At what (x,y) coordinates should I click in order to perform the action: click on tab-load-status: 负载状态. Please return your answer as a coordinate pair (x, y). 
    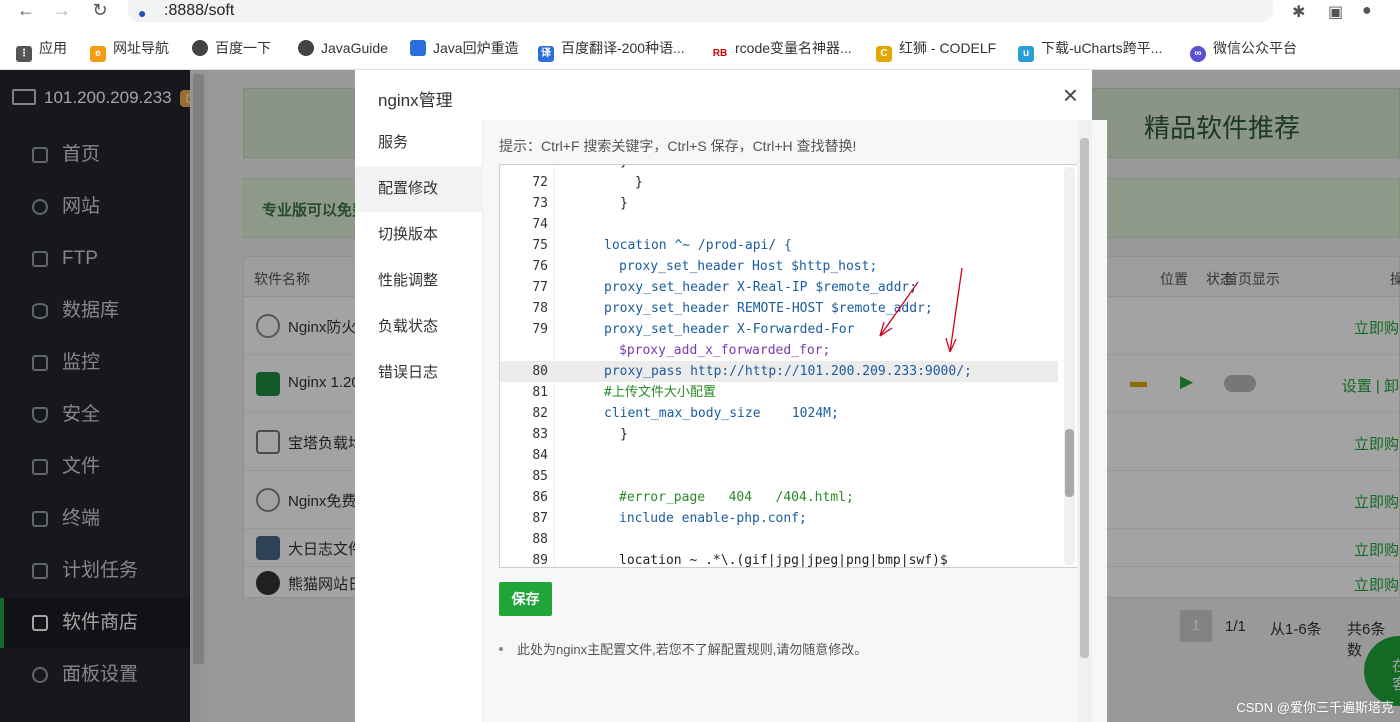
    Looking at the image, I should click on (419, 327).